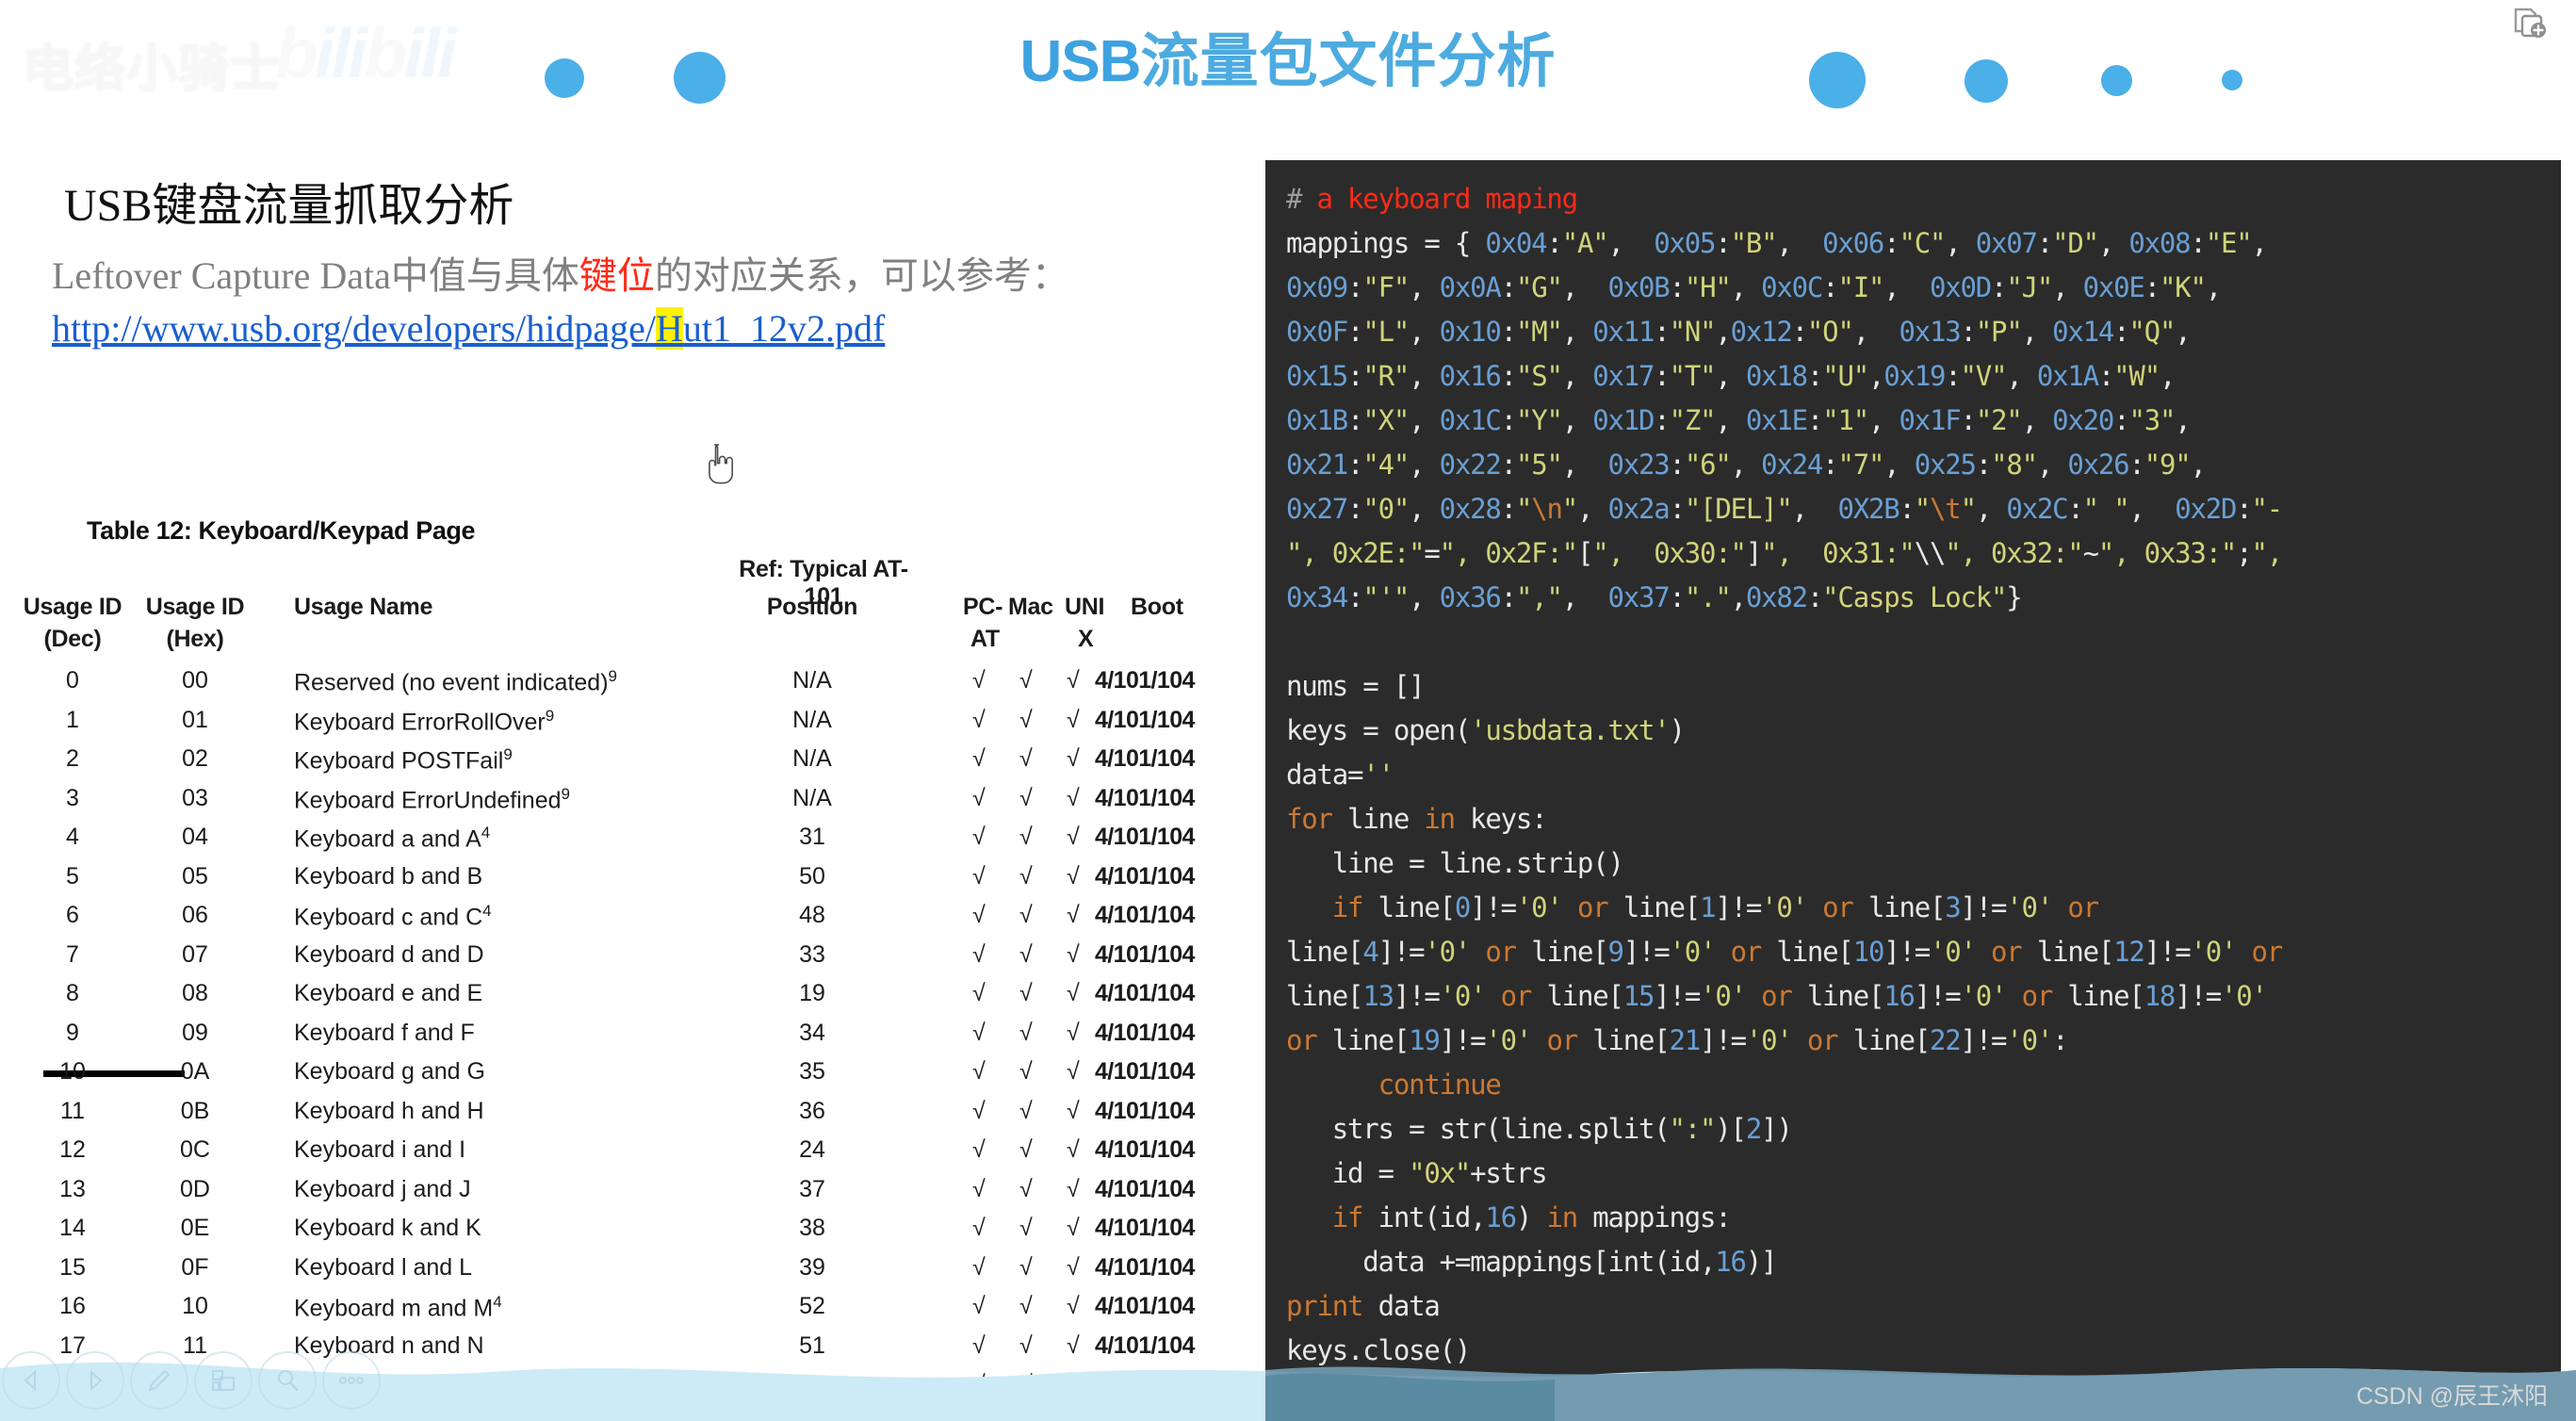 This screenshot has height=1421, width=2576. I want to click on add-slide-icon, so click(2530, 24).